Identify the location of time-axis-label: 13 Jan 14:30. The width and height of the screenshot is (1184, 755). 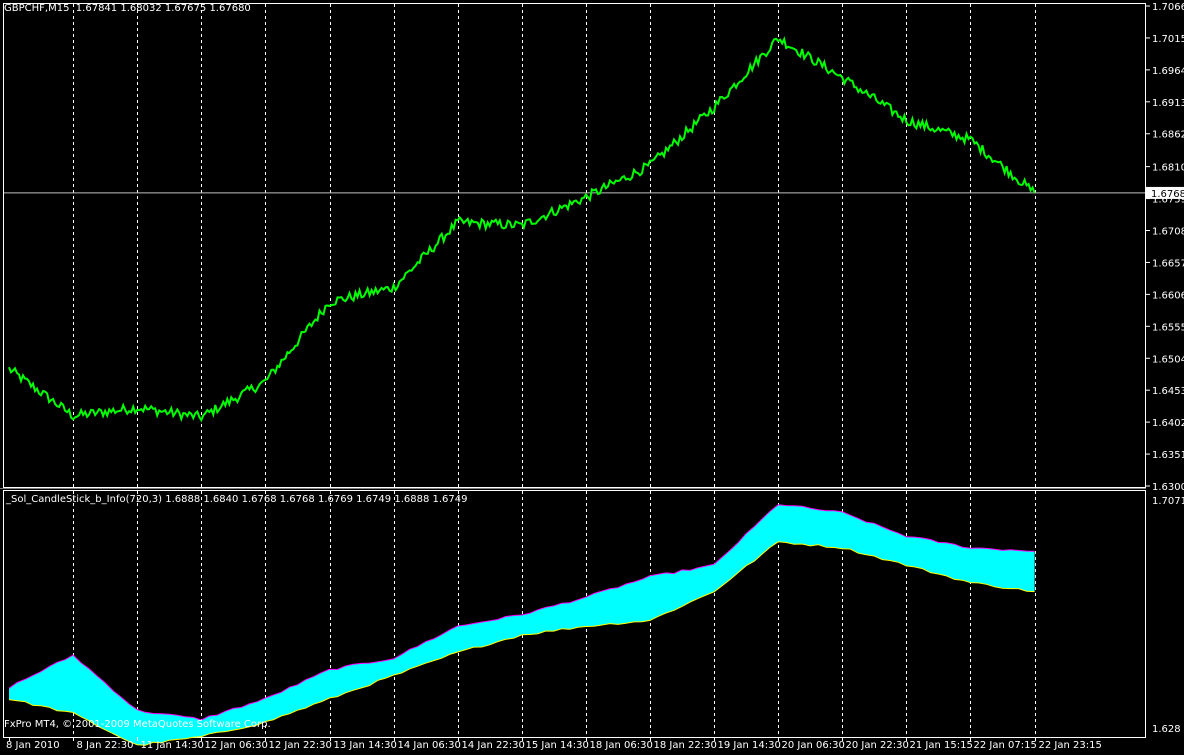
(365, 745).